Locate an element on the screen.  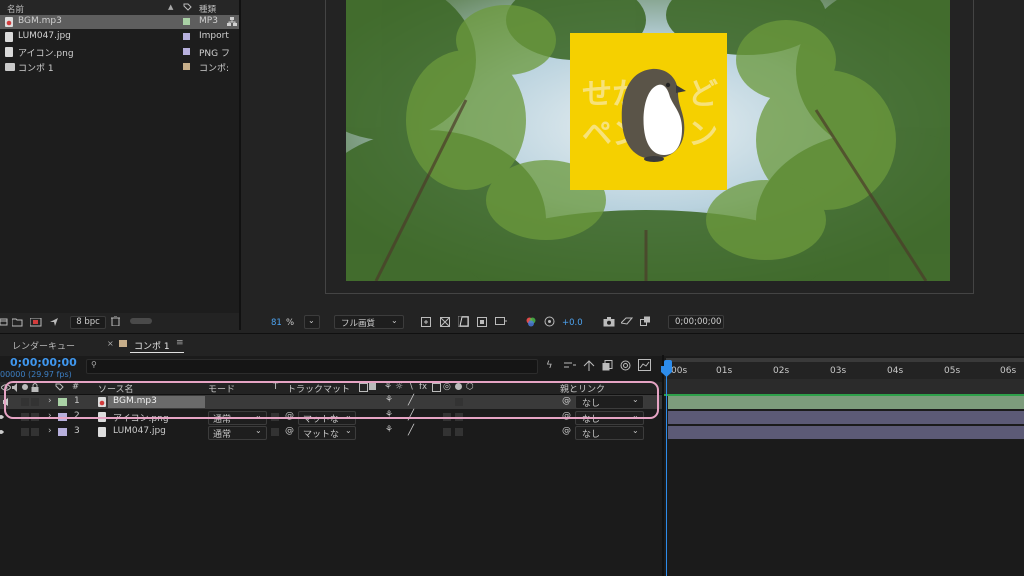
project-item-name: LUM047.jpg is located at coordinates (44, 36).